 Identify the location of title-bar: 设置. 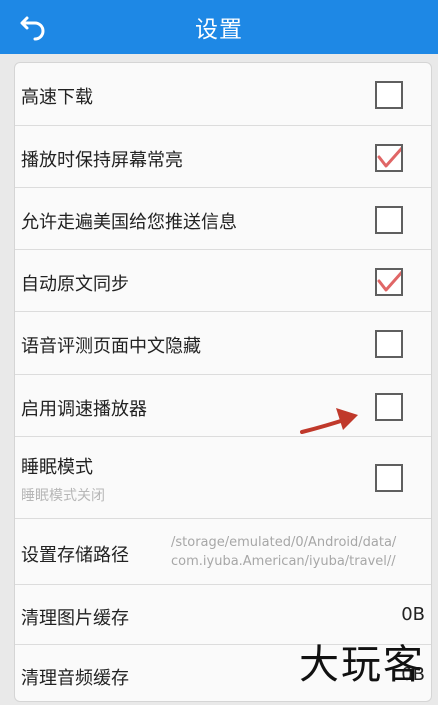
(219, 27).